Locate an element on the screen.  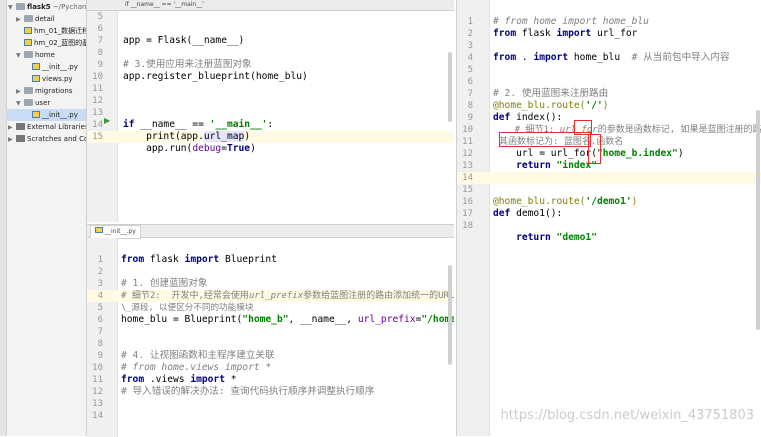
tree-item: ▼ user is located at coordinates (33, 103).